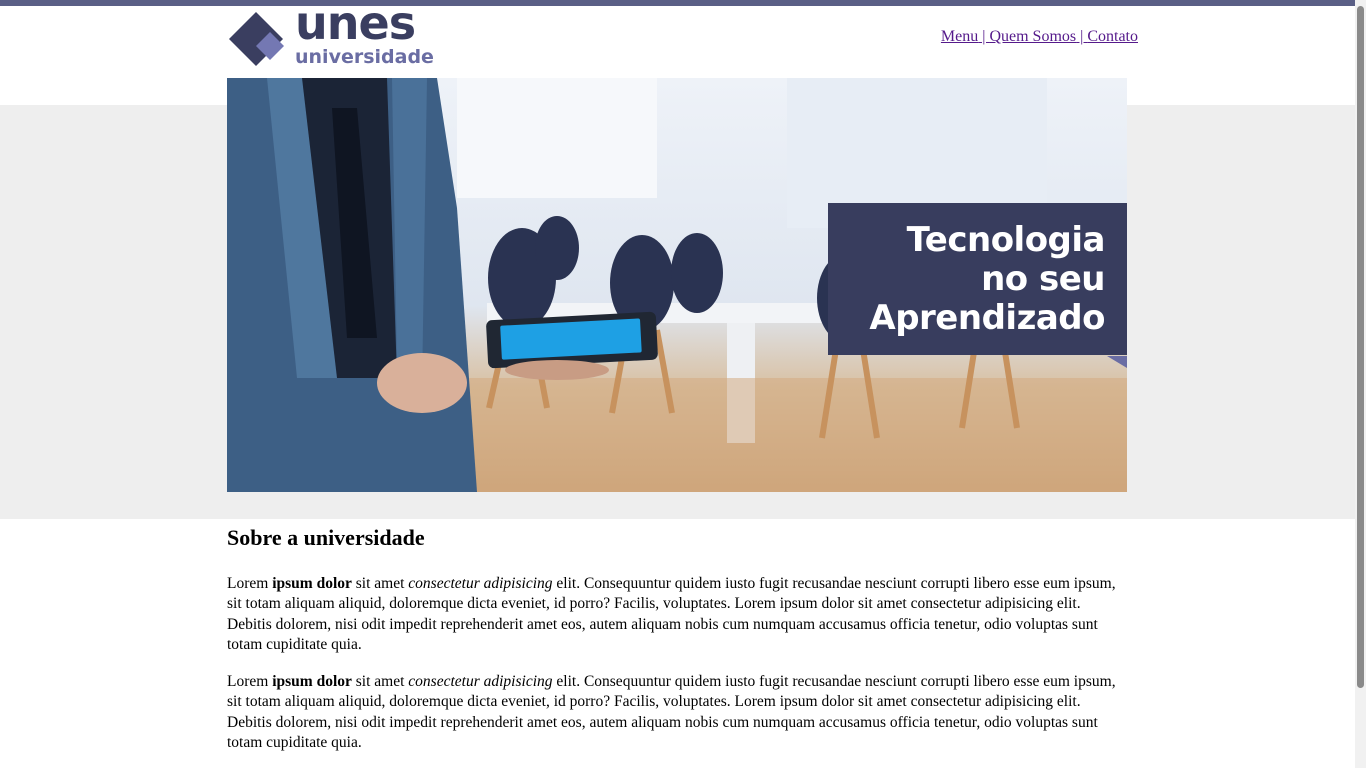 The width and height of the screenshot is (1366, 768). I want to click on main-nav: Menu | Quem Somos | Contato, so click(1039, 37).